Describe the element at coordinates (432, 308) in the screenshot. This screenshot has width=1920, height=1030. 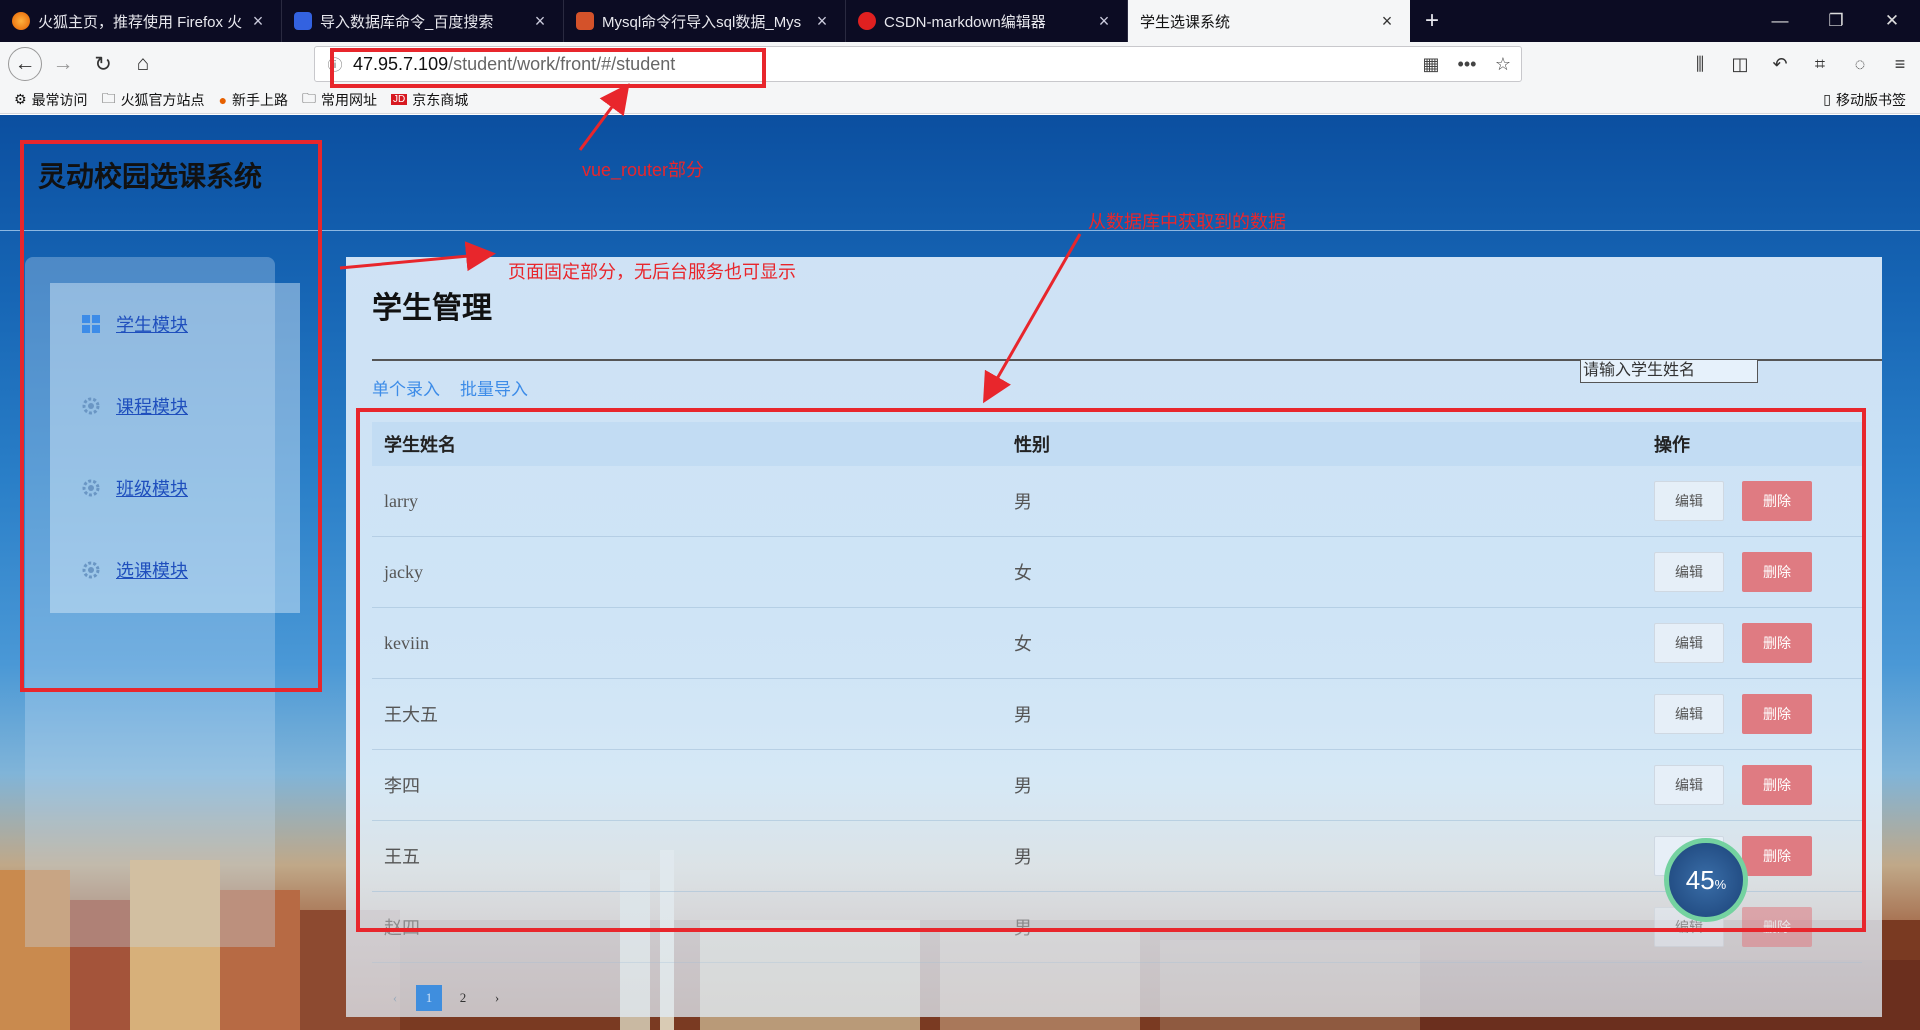
I see `page-title: 学生管理` at that location.